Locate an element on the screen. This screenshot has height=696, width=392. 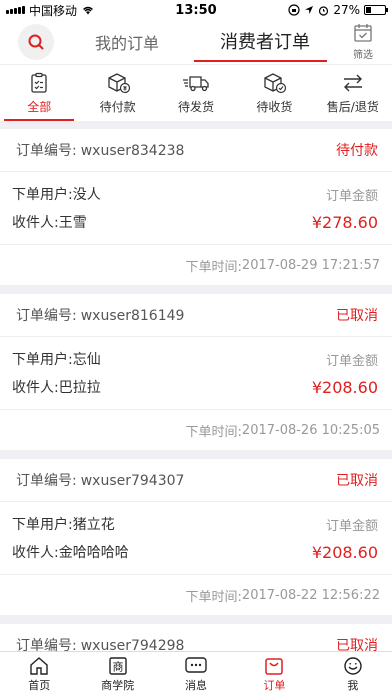
tabbar-messages: 消息 is located at coordinates (196, 674).